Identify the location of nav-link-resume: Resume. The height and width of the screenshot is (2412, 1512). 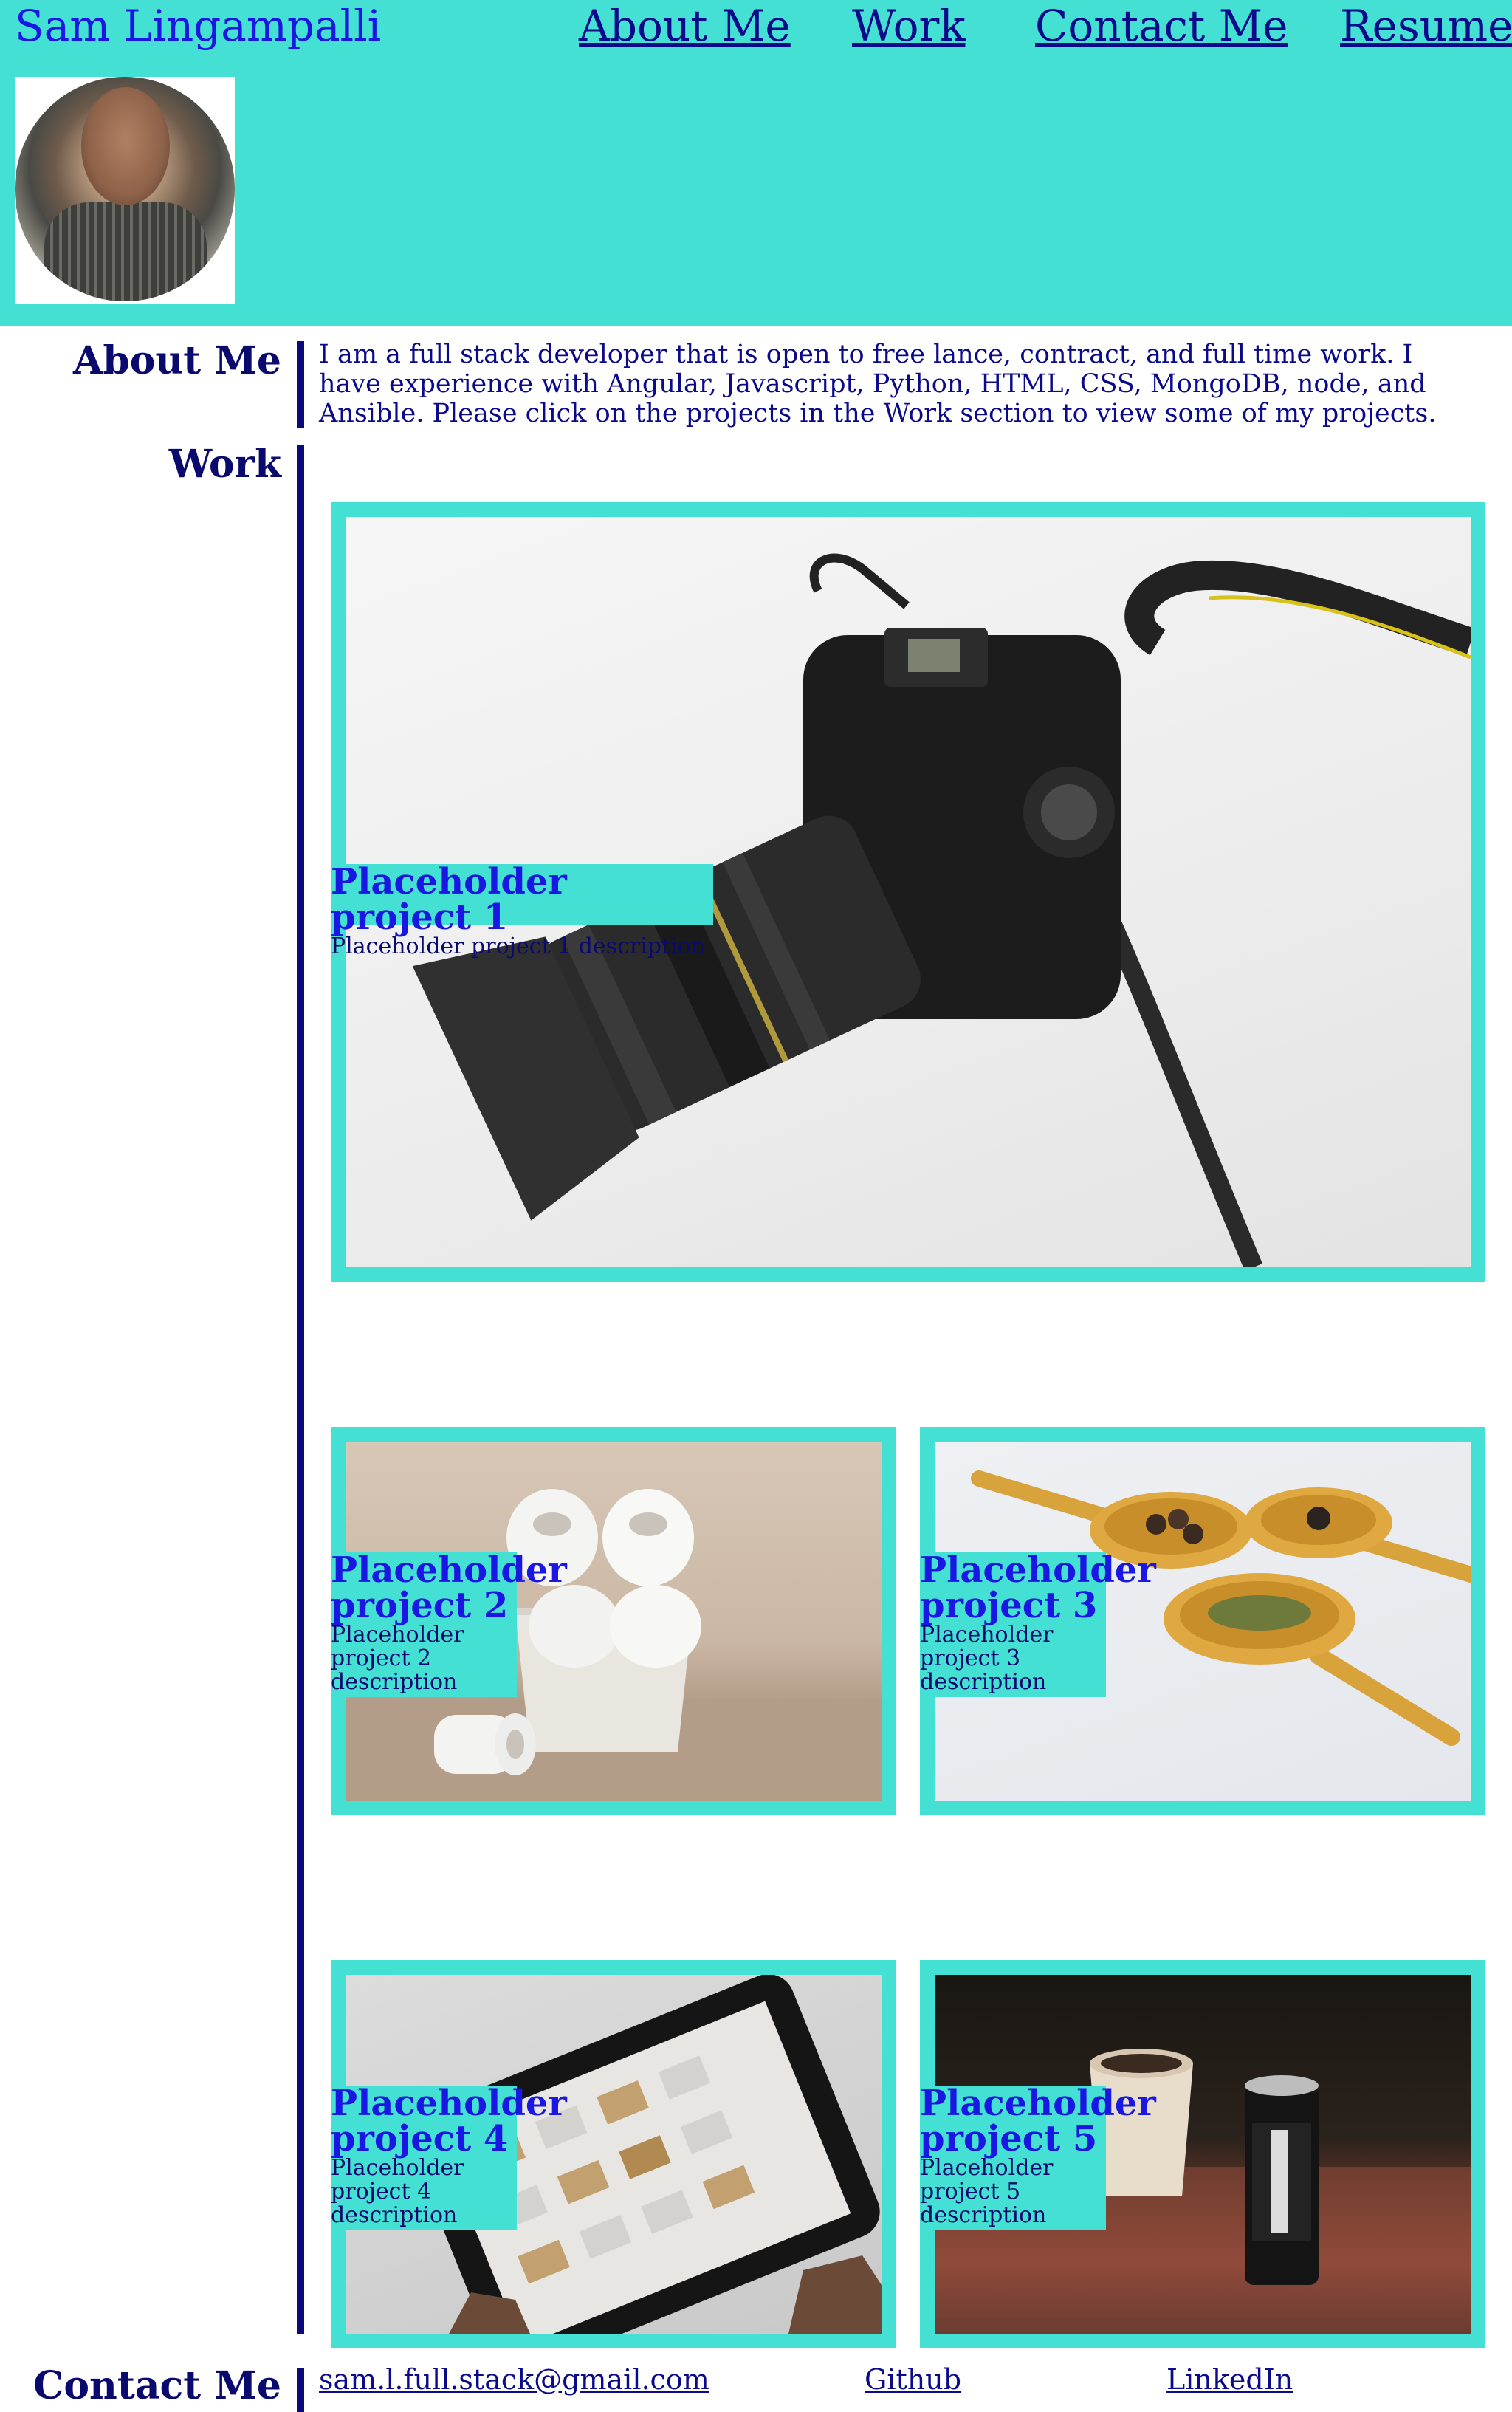
(1426, 26).